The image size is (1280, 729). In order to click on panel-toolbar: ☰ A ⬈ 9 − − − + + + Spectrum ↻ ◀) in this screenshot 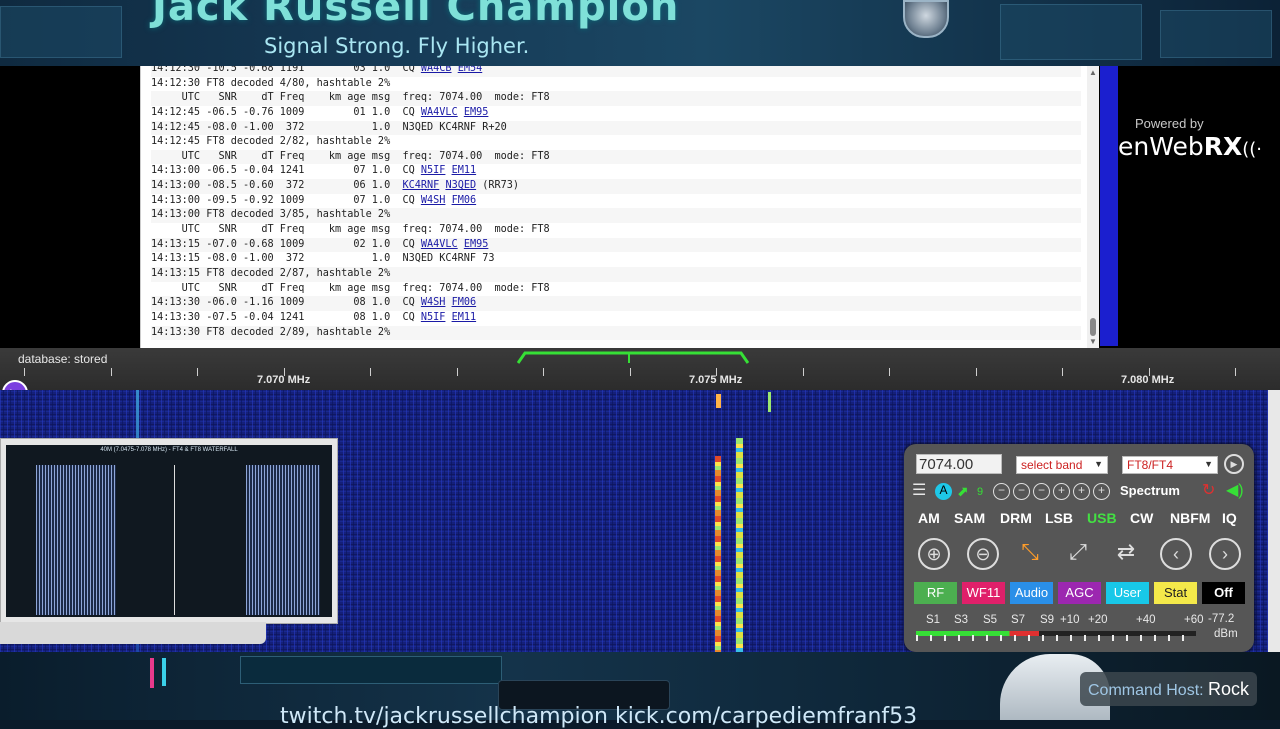, I will do `click(1082, 492)`.